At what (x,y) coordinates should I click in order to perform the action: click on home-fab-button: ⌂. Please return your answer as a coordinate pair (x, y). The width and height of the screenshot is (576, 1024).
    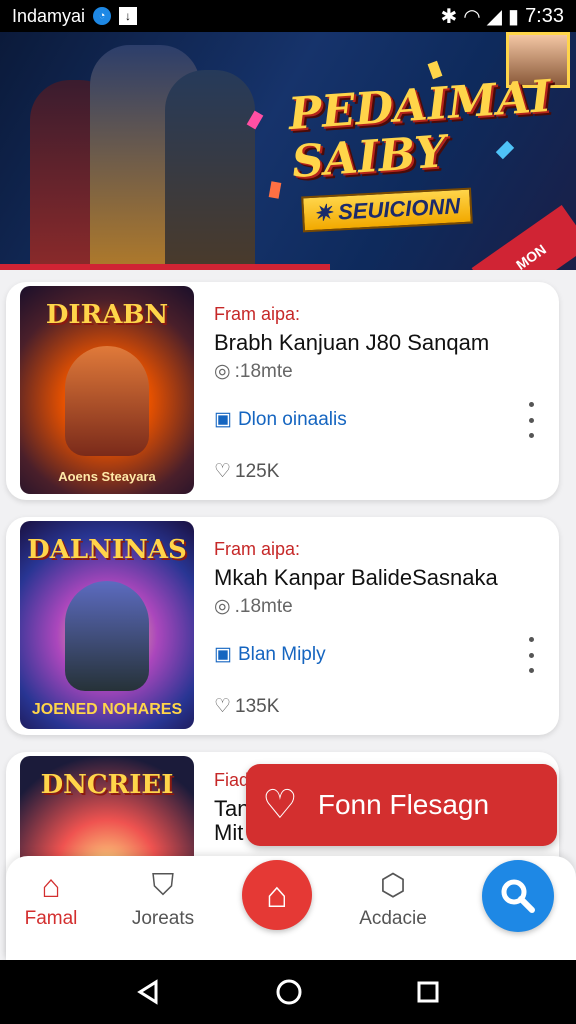
    Looking at the image, I should click on (277, 895).